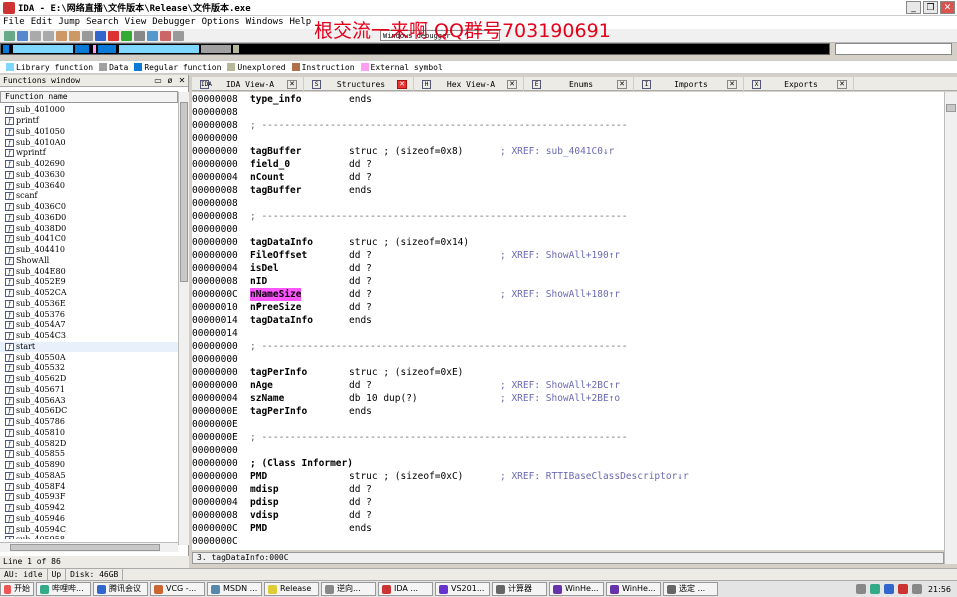 The height and width of the screenshot is (597, 957). What do you see at coordinates (264, 502) in the screenshot?
I see `member-name: pdisp` at bounding box center [264, 502].